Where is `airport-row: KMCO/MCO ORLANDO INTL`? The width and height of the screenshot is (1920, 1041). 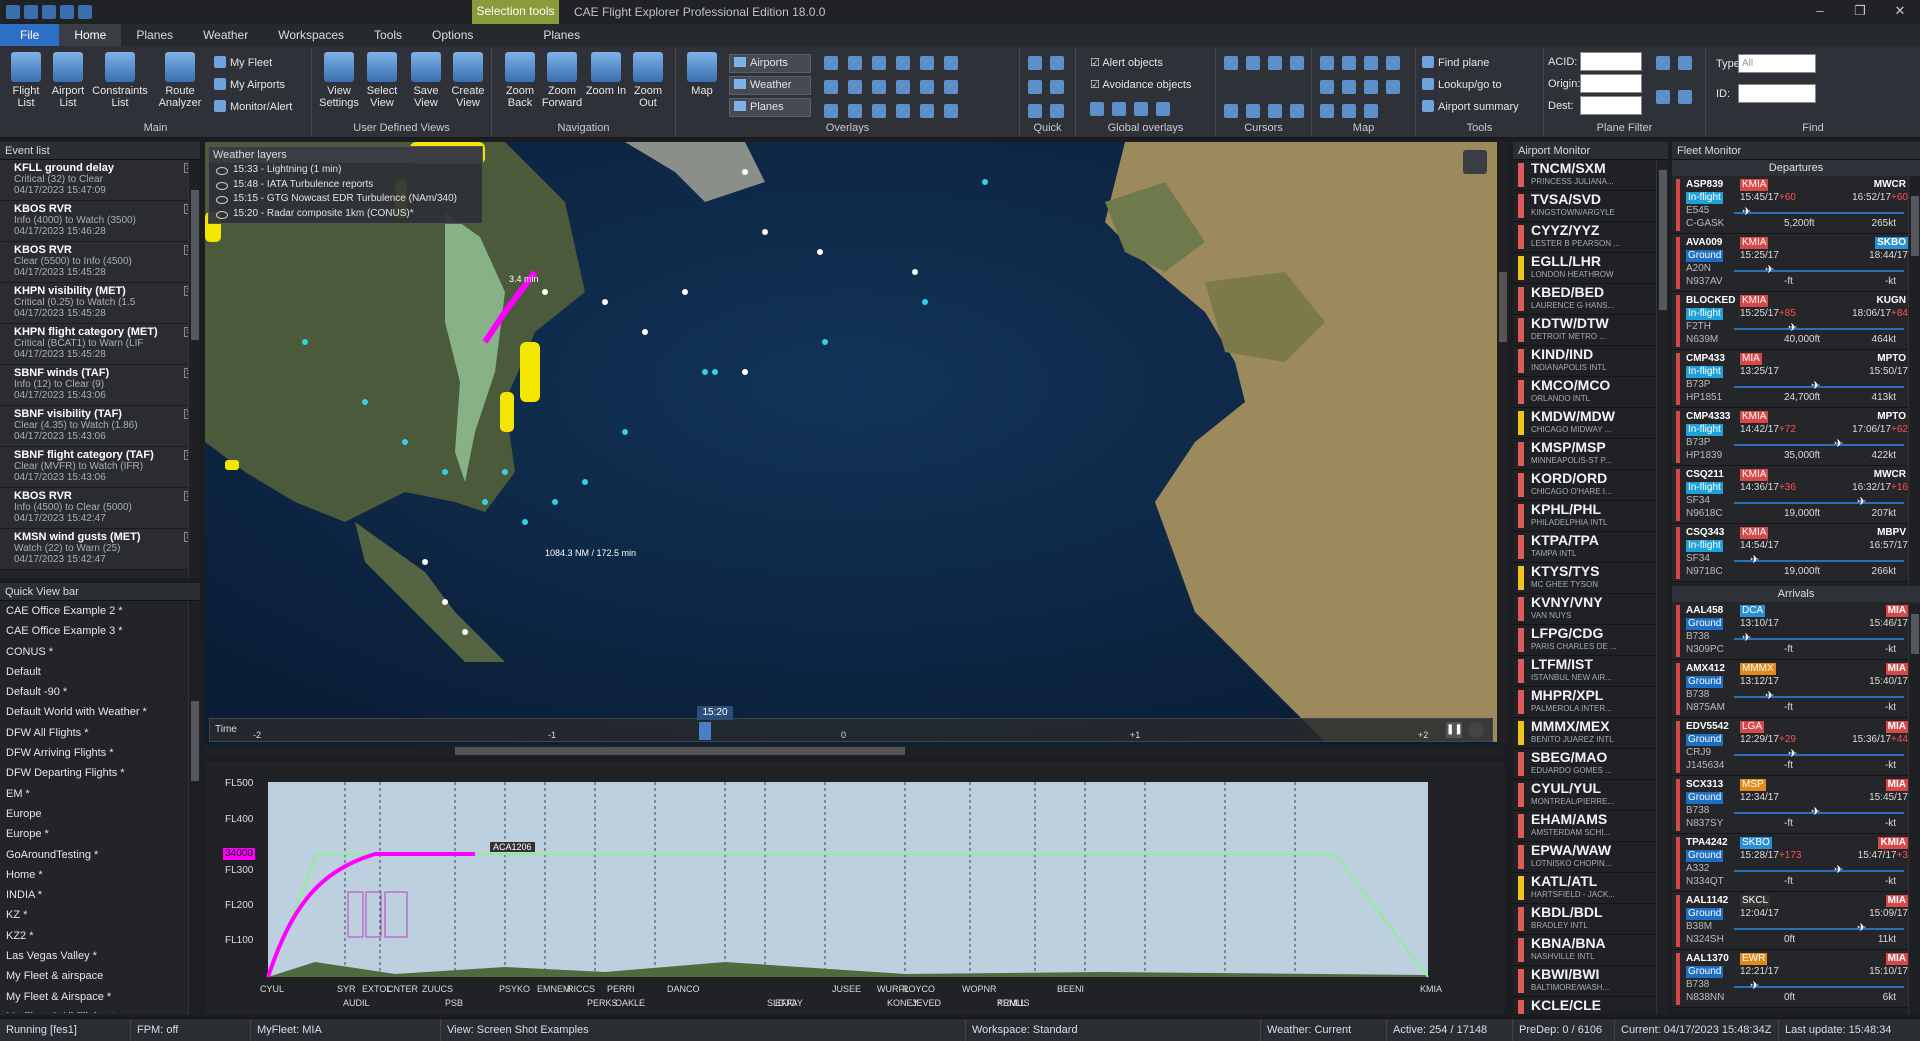
airport-row: KMCO/MCO ORLANDO INTL is located at coordinates (1590, 392).